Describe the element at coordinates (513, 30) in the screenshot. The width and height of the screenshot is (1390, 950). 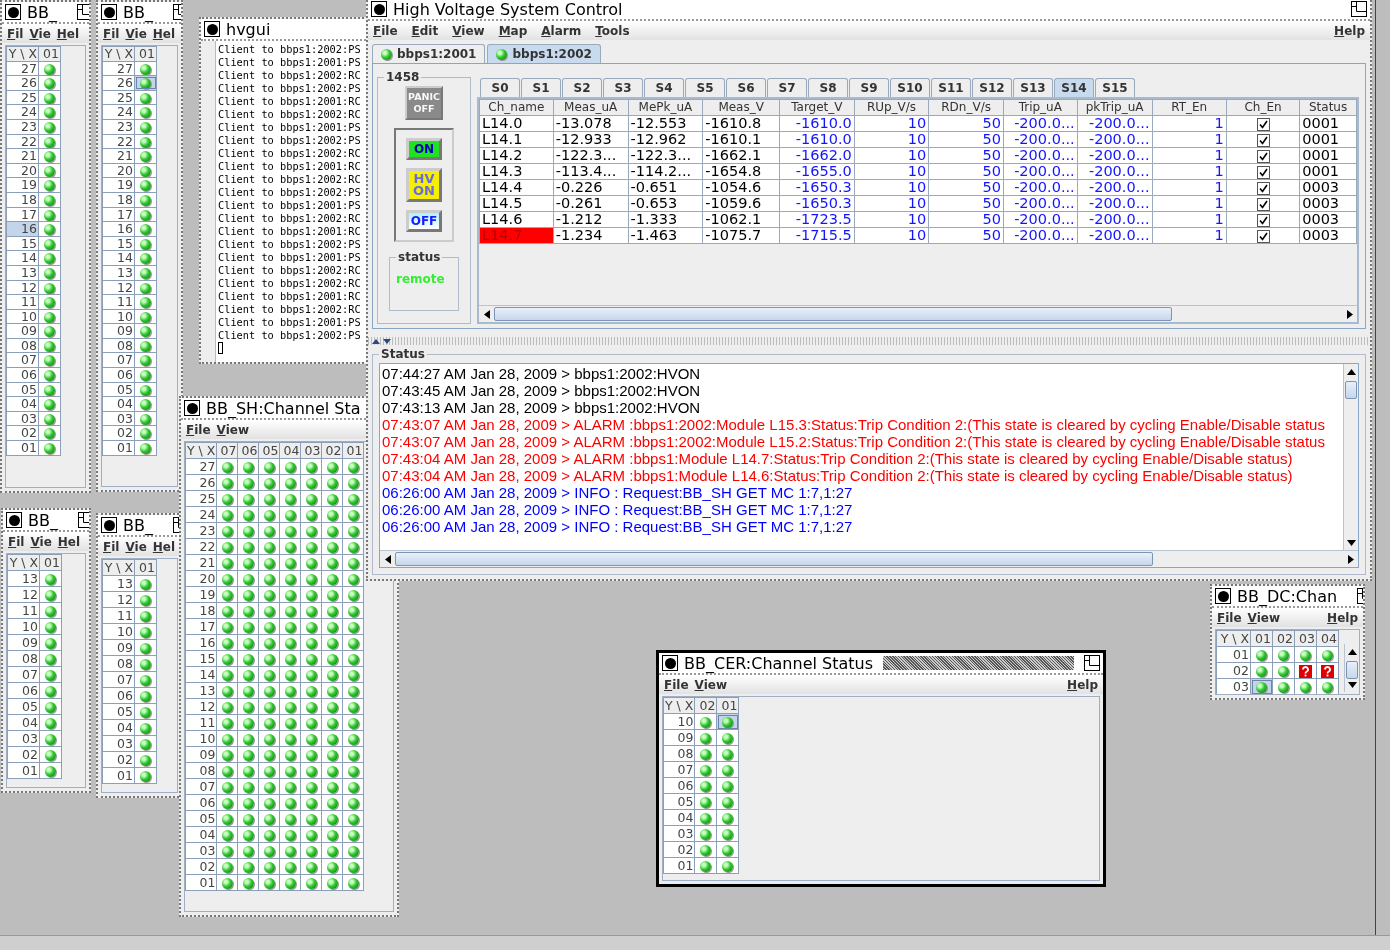
I see `menu-item: Map` at that location.